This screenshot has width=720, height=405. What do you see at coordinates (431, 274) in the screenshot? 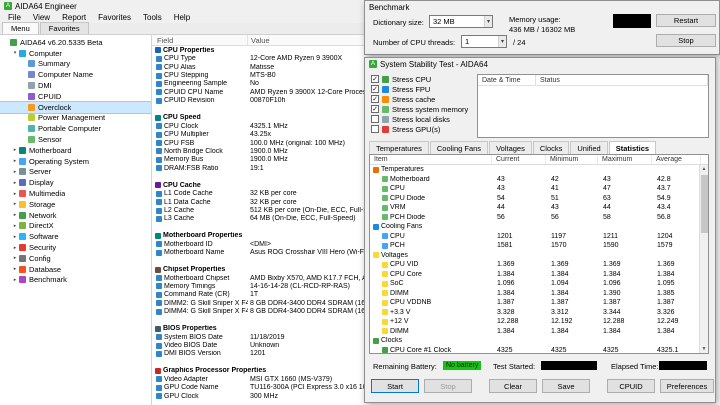
I see `stats-item: CPU Core` at bounding box center [431, 274].